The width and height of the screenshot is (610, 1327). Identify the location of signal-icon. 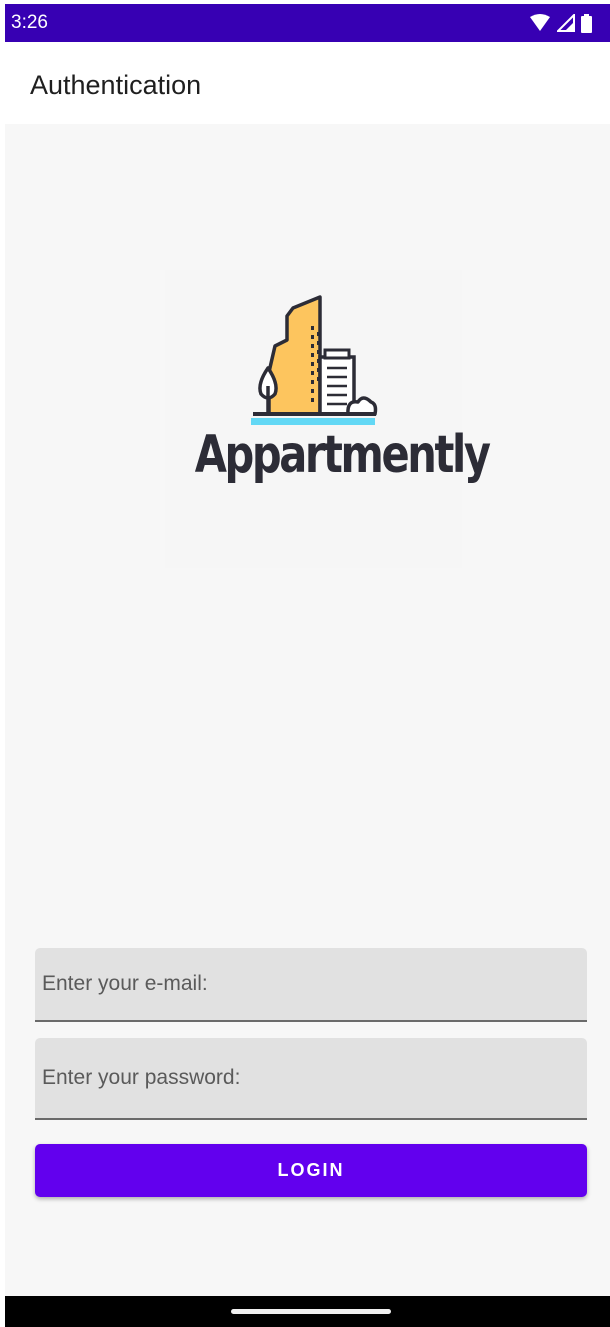
(566, 23).